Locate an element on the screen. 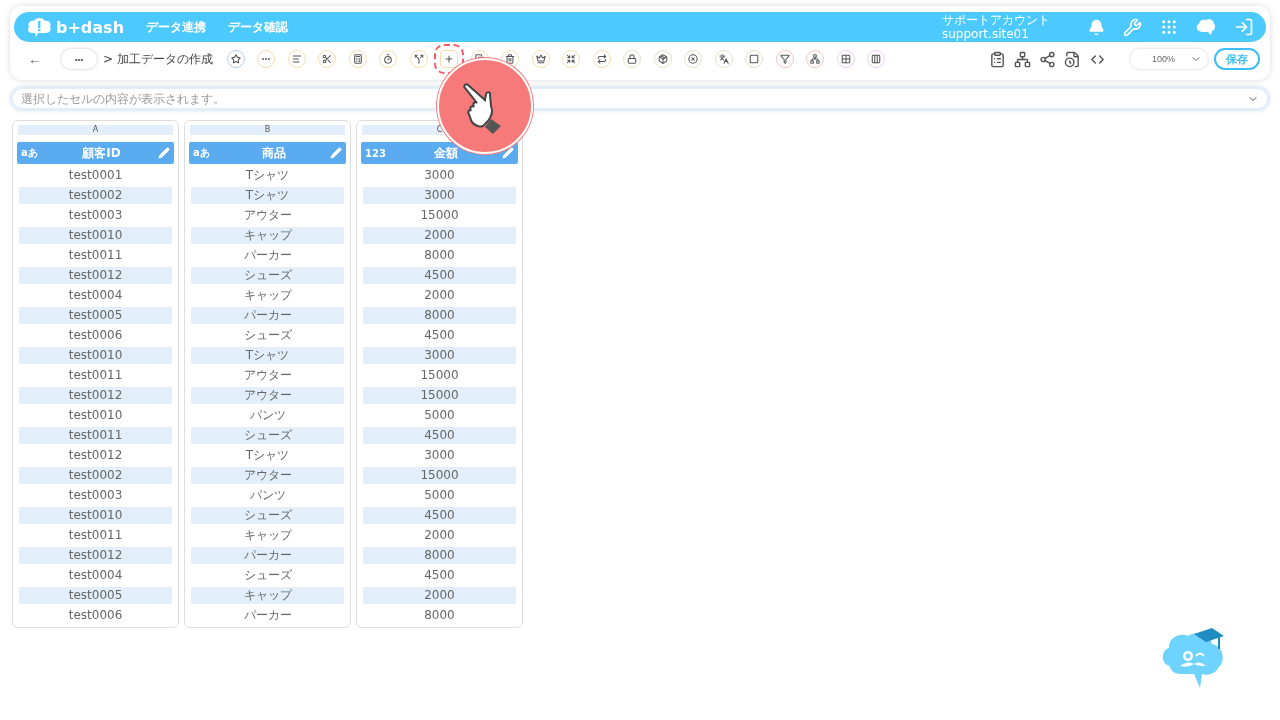 This screenshot has height=720, width=1280. repeat-icon is located at coordinates (601, 59).